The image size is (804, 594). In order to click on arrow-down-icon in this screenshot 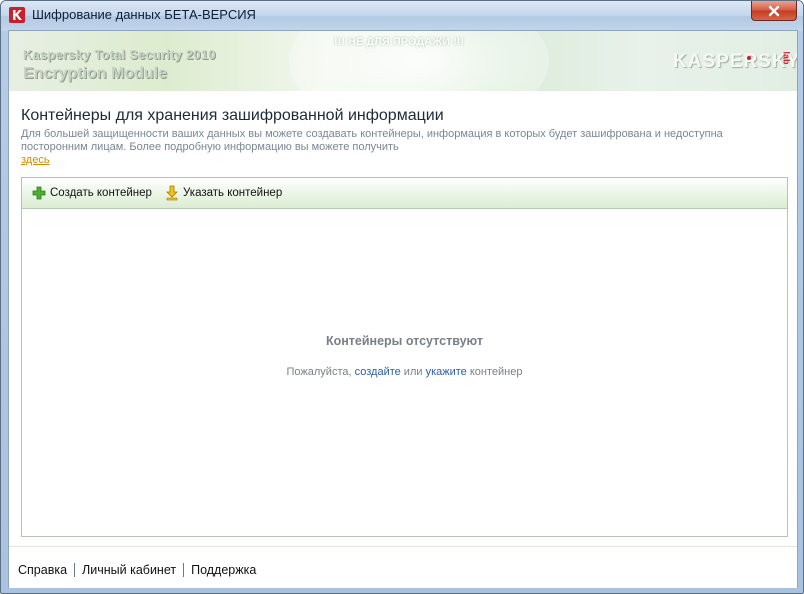, I will do `click(172, 193)`.